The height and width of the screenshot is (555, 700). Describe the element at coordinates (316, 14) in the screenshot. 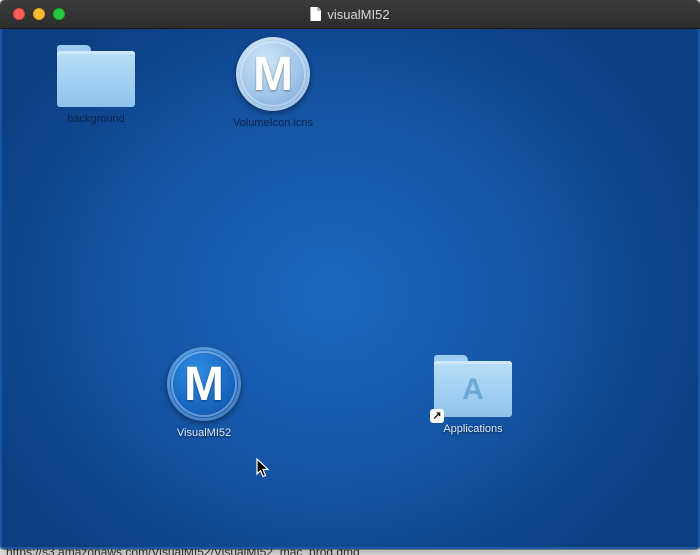

I see `document-icon` at that location.